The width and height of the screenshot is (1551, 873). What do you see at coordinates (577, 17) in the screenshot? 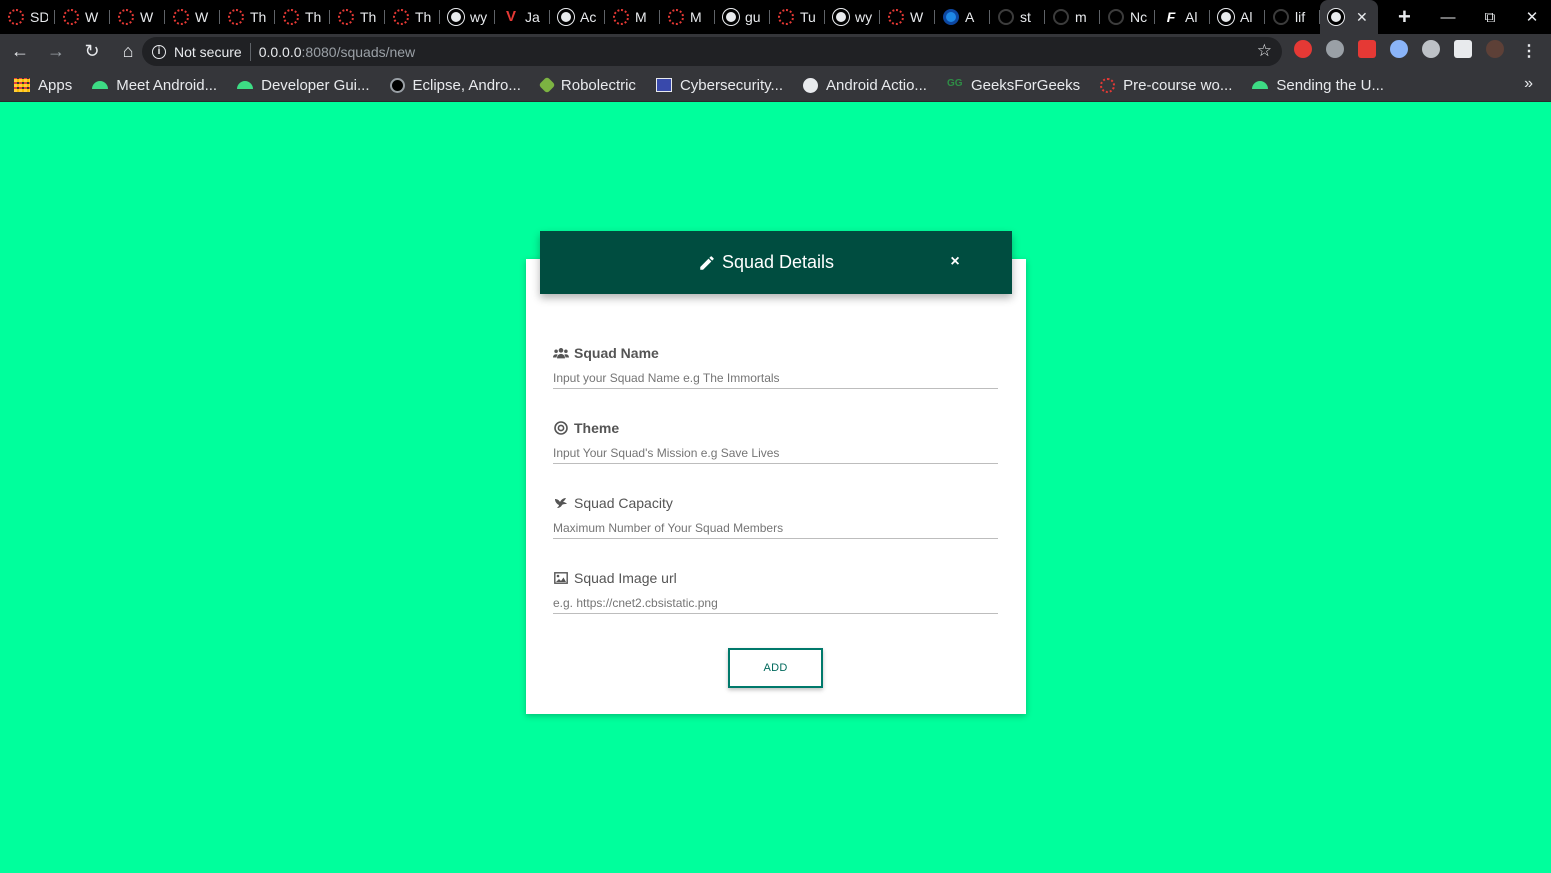
I see `browser-tab: Ac` at bounding box center [577, 17].